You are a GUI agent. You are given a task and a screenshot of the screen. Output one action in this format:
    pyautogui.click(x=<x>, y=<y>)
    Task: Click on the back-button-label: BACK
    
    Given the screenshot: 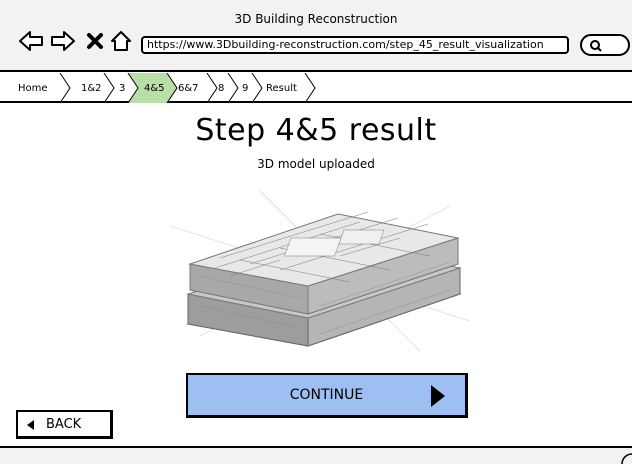 What is the action you would take?
    pyautogui.click(x=64, y=424)
    